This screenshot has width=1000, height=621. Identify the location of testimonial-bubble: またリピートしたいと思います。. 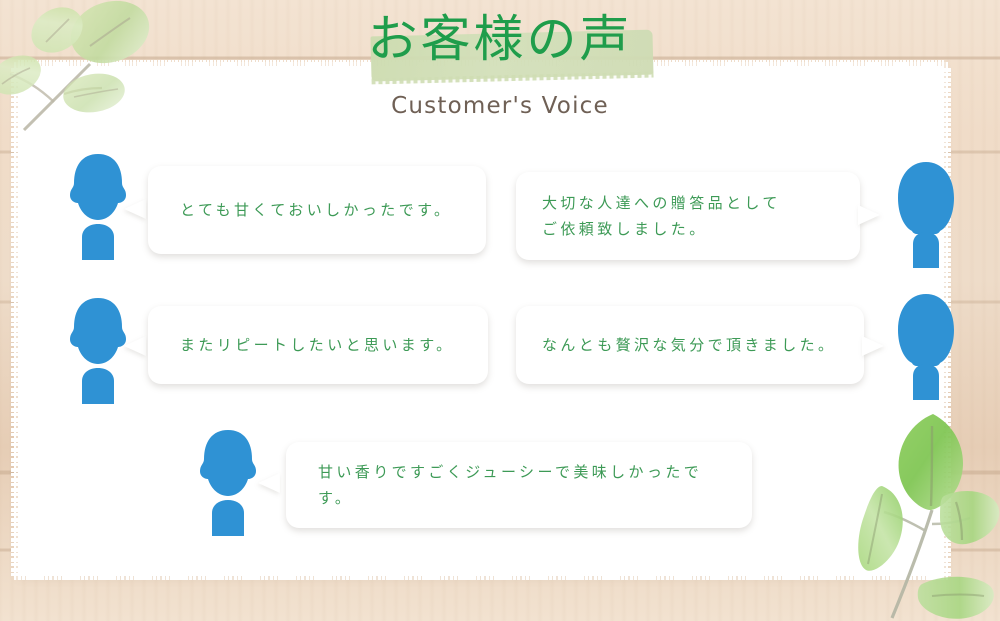
(318, 345).